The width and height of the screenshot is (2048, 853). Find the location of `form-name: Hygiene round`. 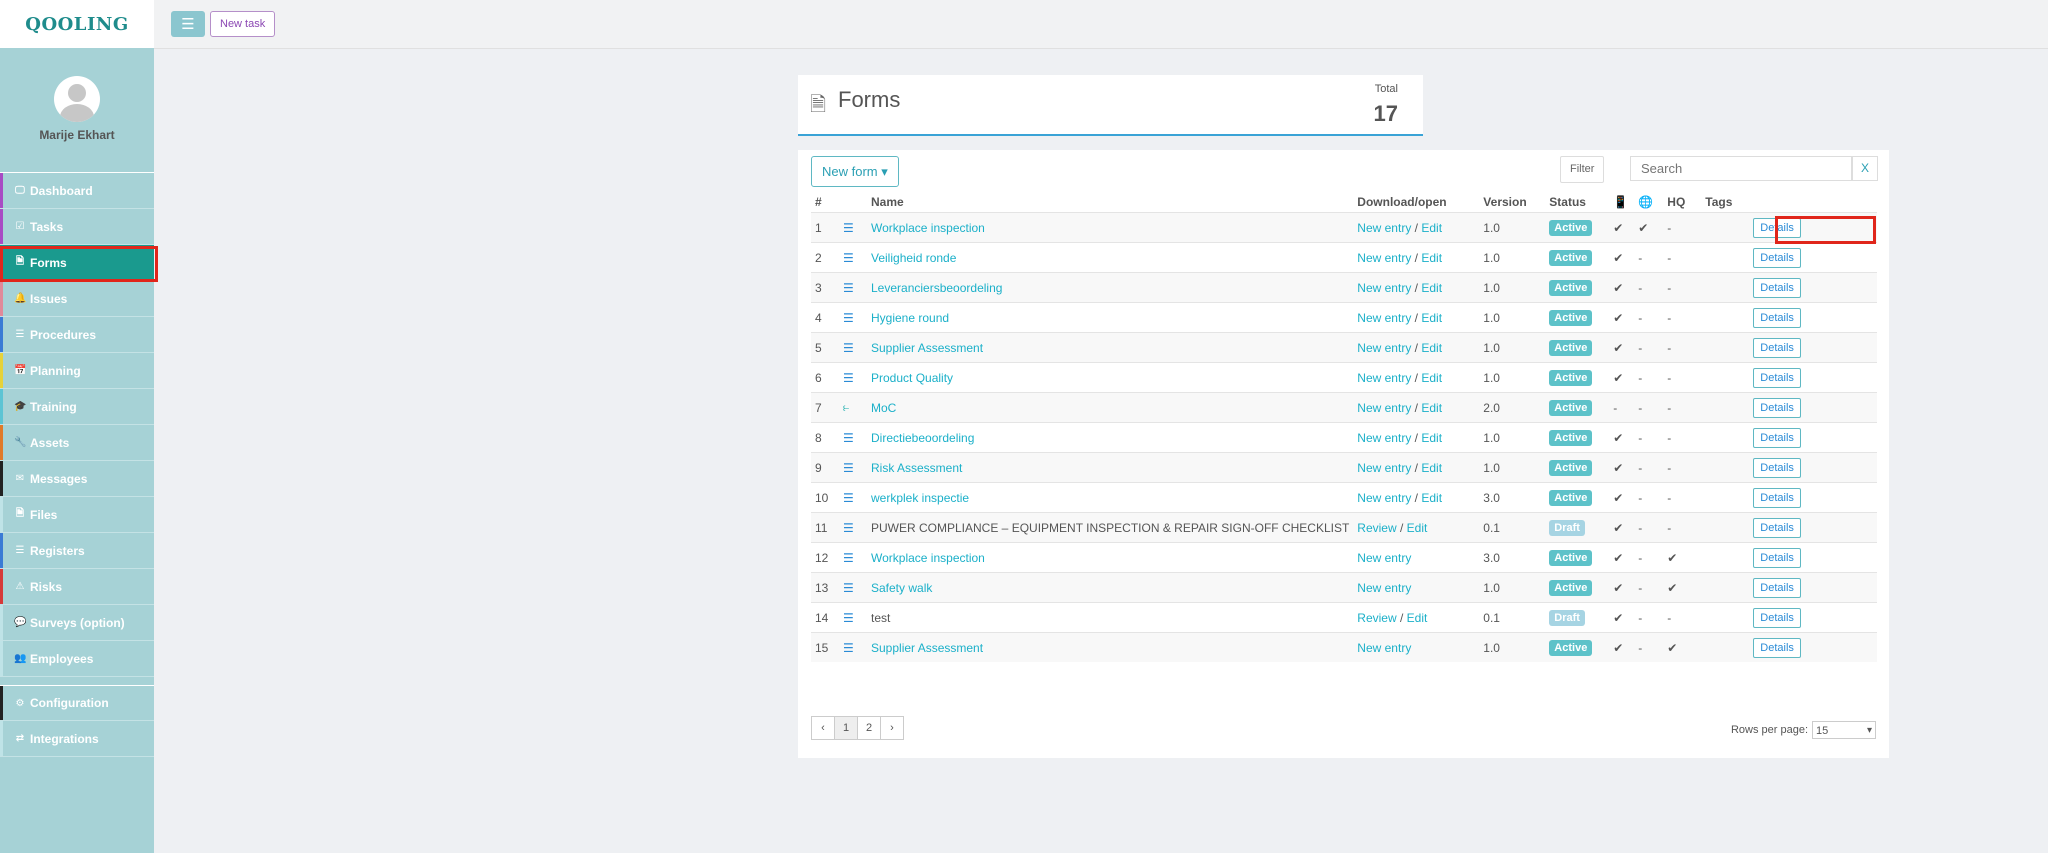

form-name: Hygiene round is located at coordinates (910, 318).